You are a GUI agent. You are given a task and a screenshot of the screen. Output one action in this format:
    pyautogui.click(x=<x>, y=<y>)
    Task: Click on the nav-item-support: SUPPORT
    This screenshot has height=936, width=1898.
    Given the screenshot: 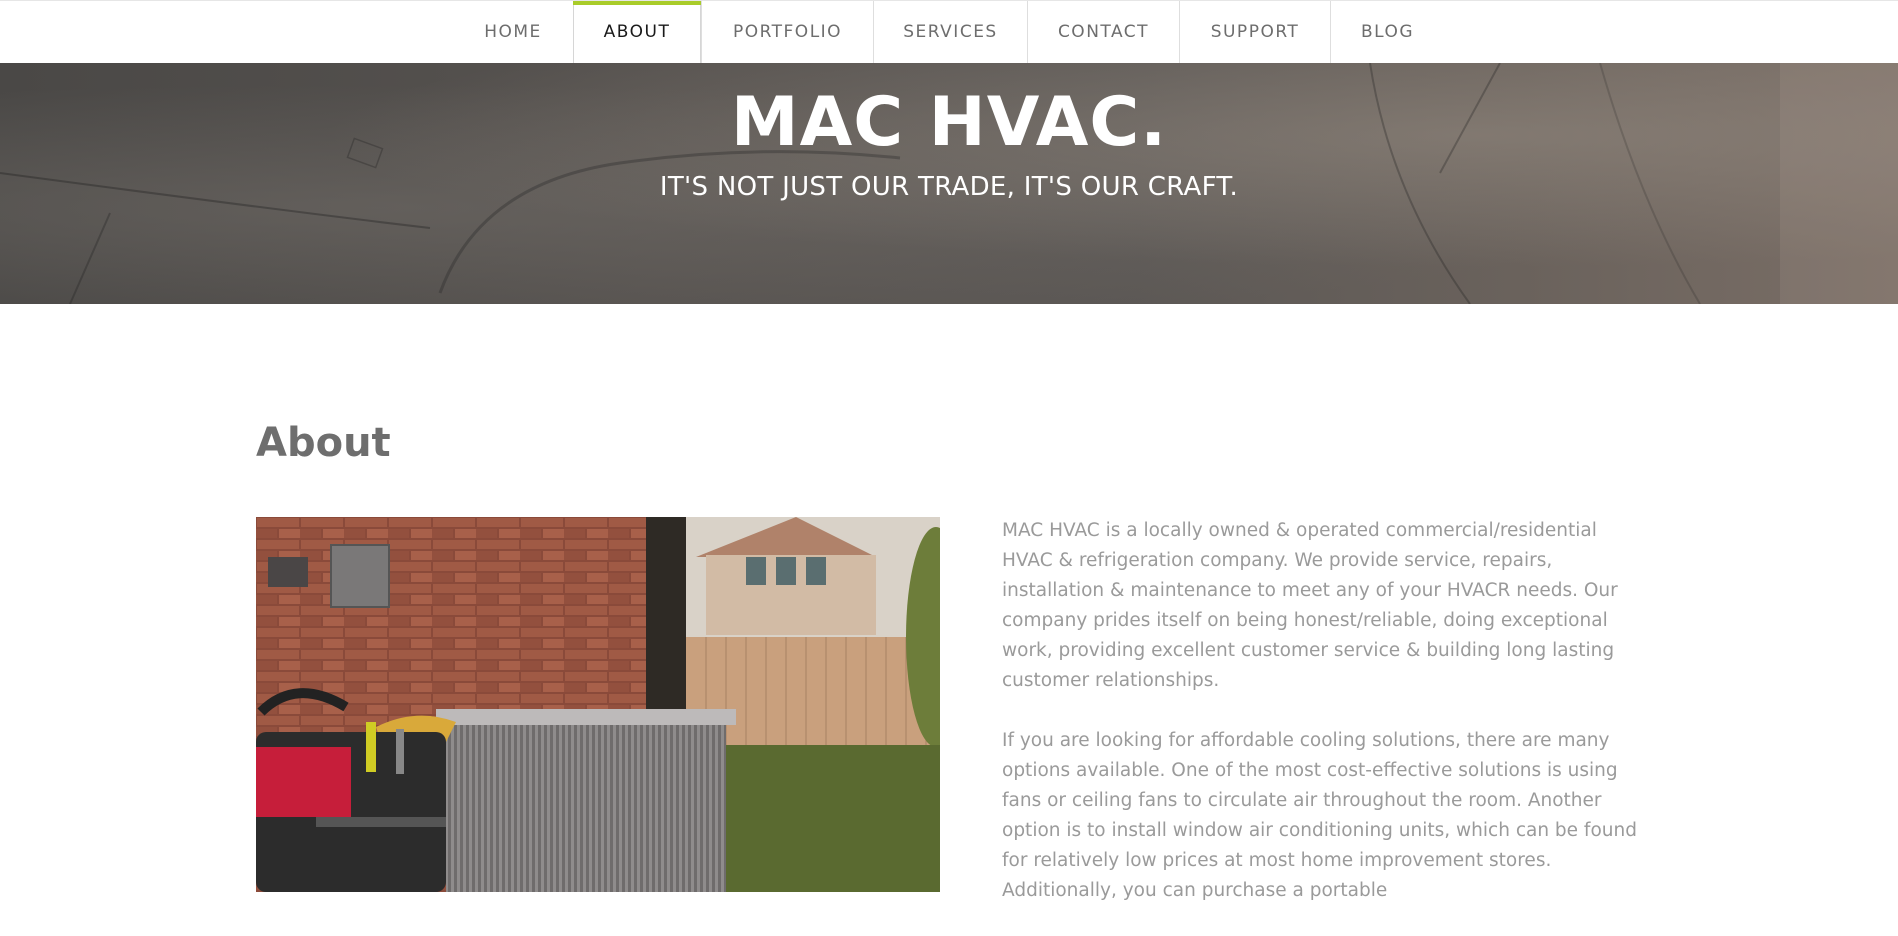 What is the action you would take?
    pyautogui.click(x=1254, y=32)
    